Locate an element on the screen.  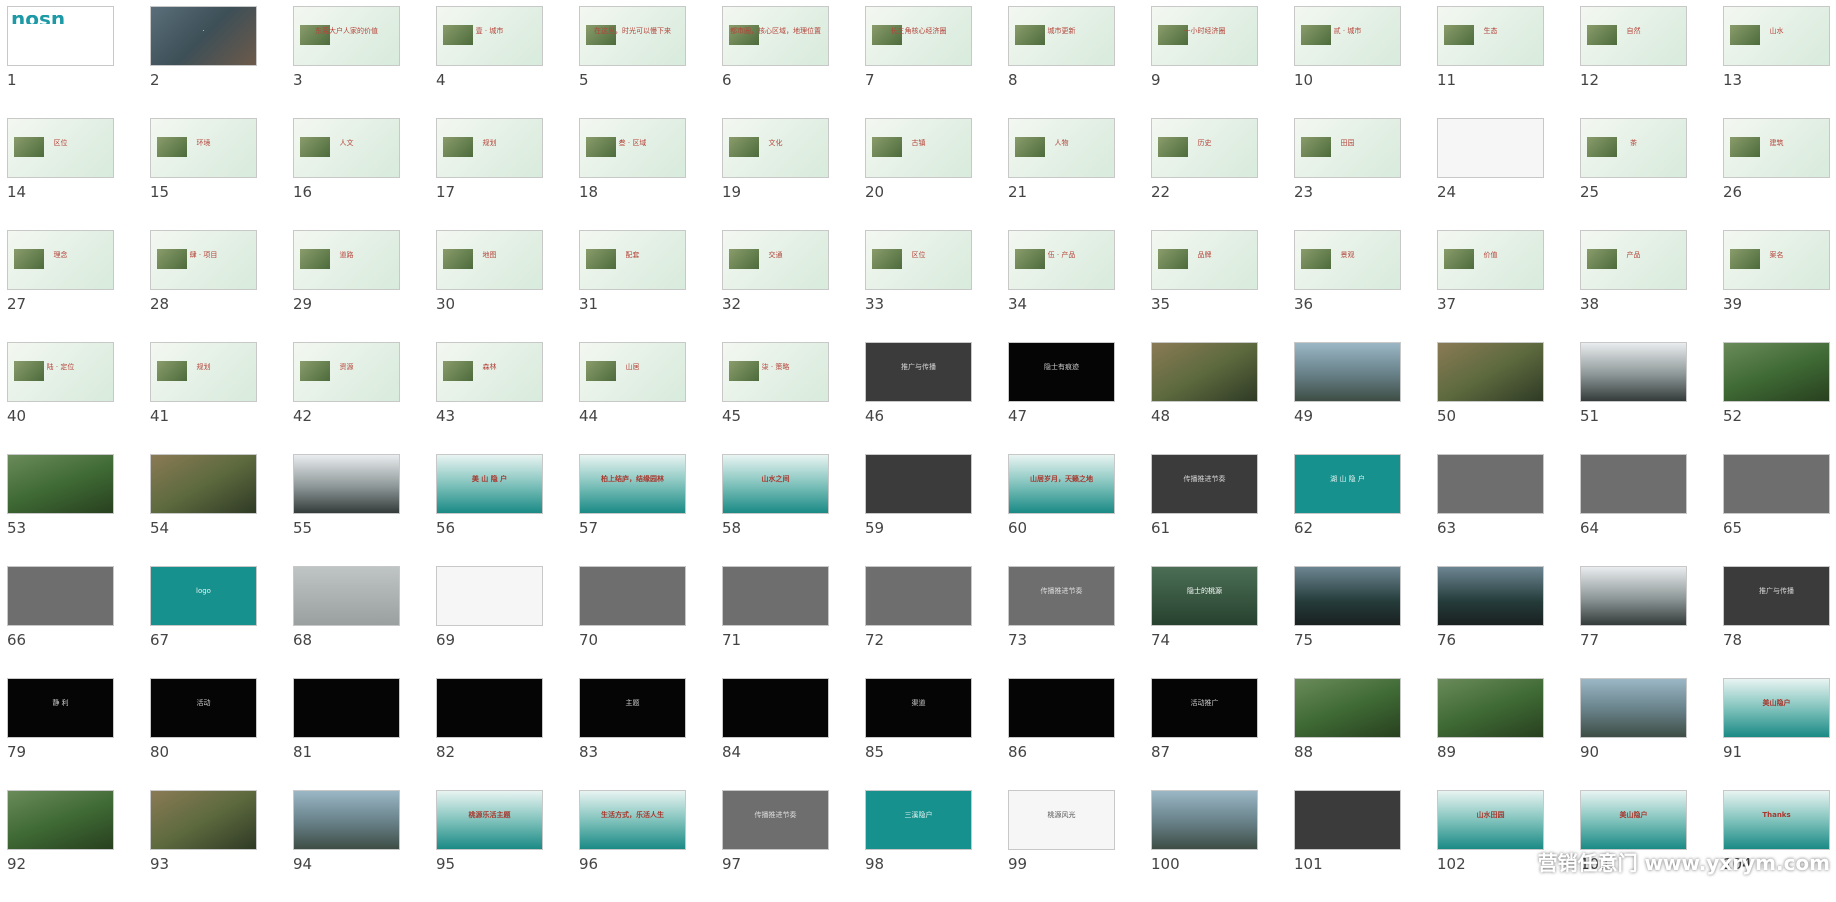
slide-item: 城市更新 8 is located at coordinates (1061, 62).